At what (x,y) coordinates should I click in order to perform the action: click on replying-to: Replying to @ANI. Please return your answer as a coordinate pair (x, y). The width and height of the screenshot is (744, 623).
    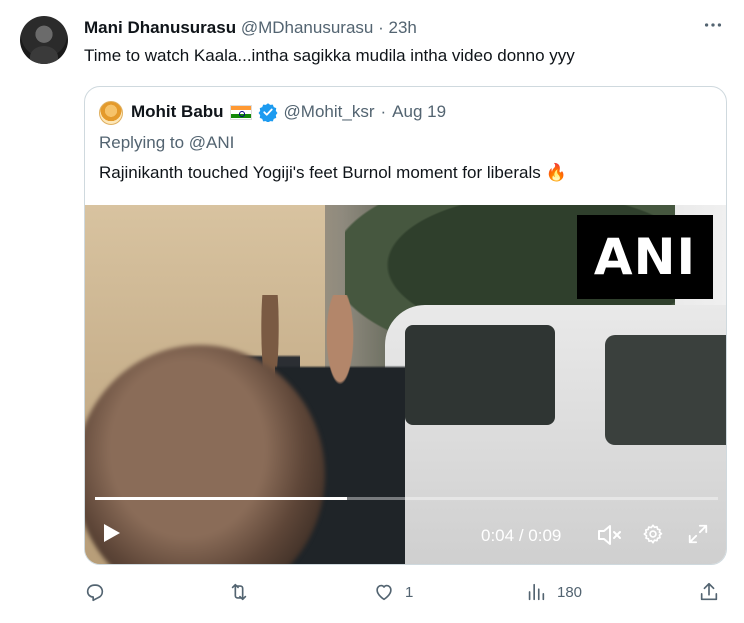
    Looking at the image, I should click on (166, 143).